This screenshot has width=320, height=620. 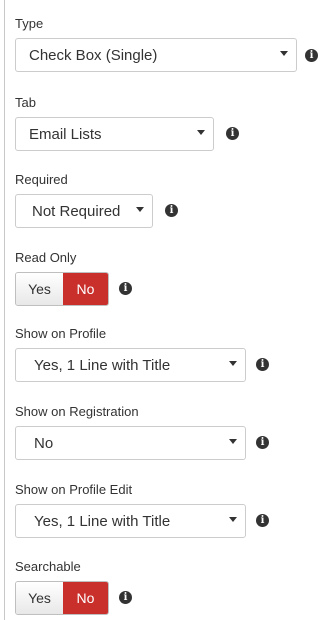 What do you see at coordinates (65, 134) in the screenshot?
I see `tab-select-value: Email Lists` at bounding box center [65, 134].